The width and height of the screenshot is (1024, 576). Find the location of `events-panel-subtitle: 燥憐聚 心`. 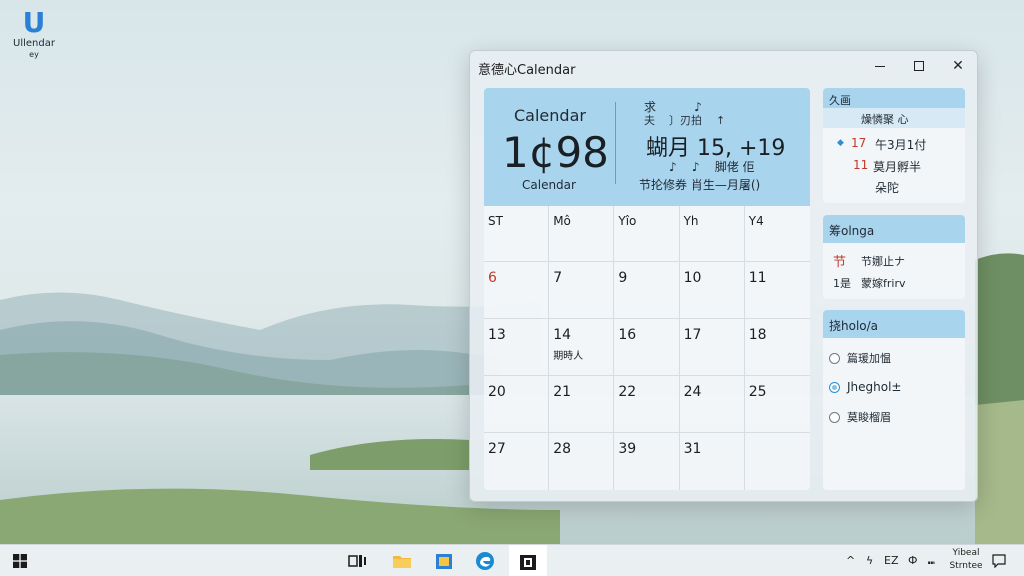

events-panel-subtitle: 燥憐聚 心 is located at coordinates (894, 118).